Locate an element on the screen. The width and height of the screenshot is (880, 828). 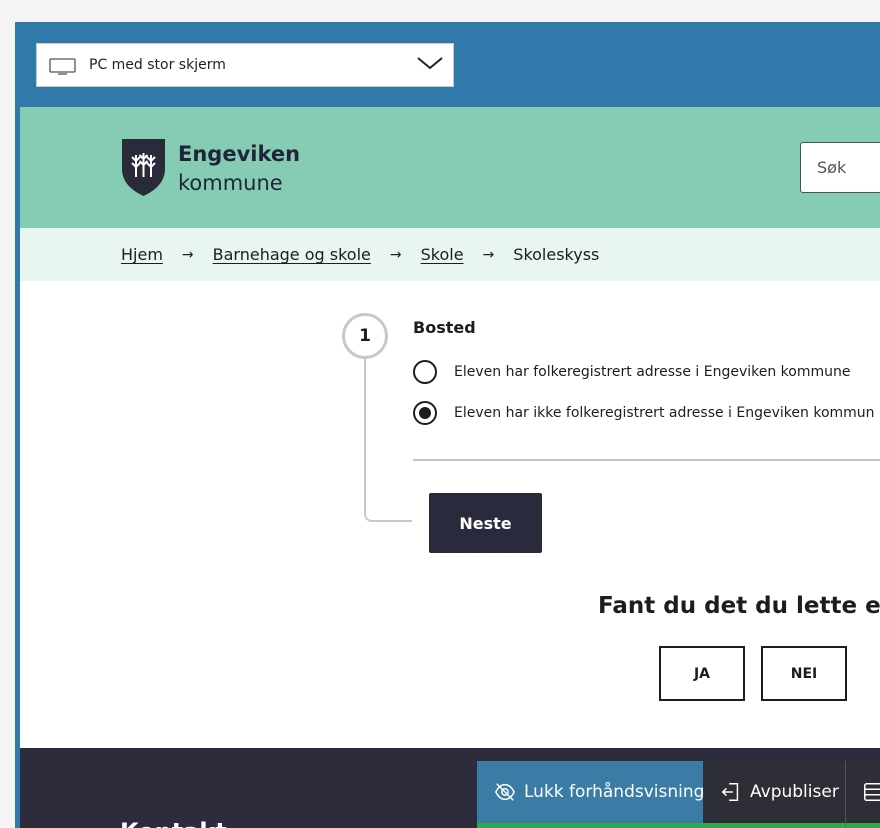
close-preview-label: Lukk forhåndsvisning is located at coordinates (614, 792).